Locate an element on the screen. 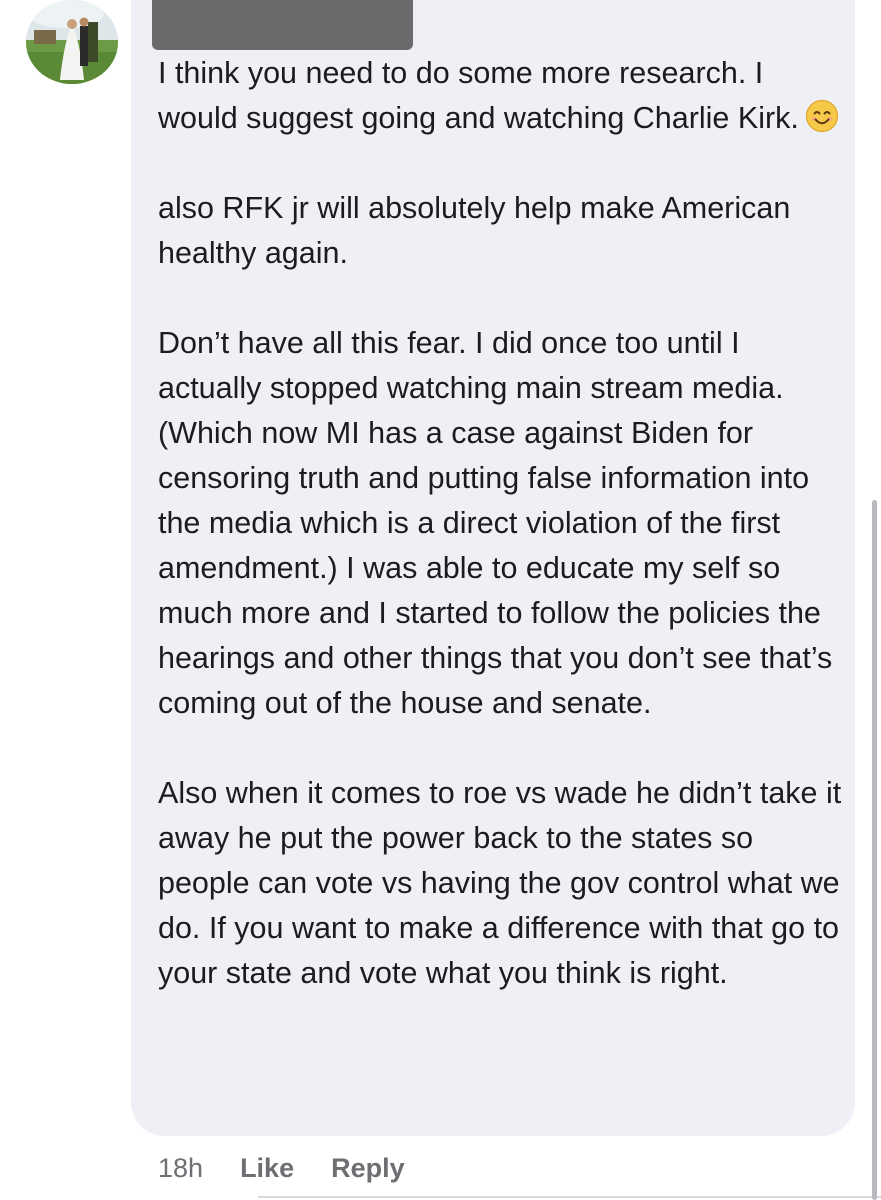 This screenshot has height=1200, width=881. avatar is located at coordinates (72, 42).